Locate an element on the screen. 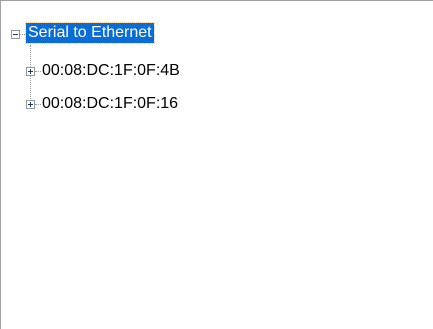  tree-root-node-serial-to-ethernet: Serial to Ethernet is located at coordinates (90, 33).